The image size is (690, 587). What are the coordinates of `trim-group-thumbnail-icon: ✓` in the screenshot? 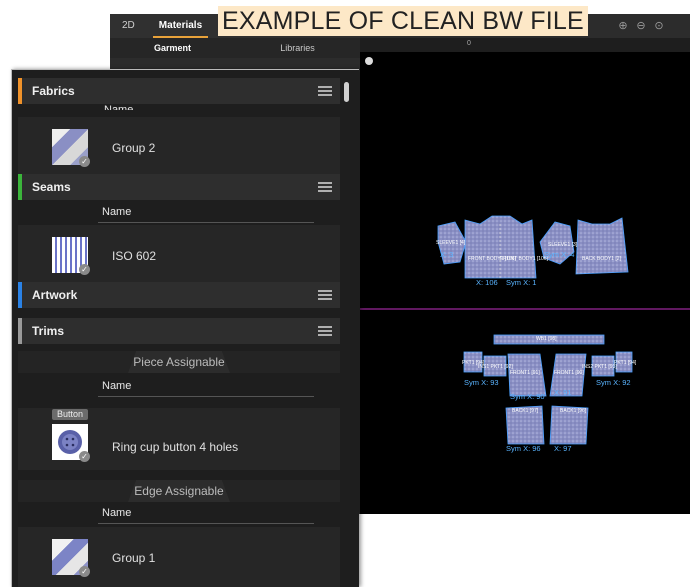 It's located at (71, 558).